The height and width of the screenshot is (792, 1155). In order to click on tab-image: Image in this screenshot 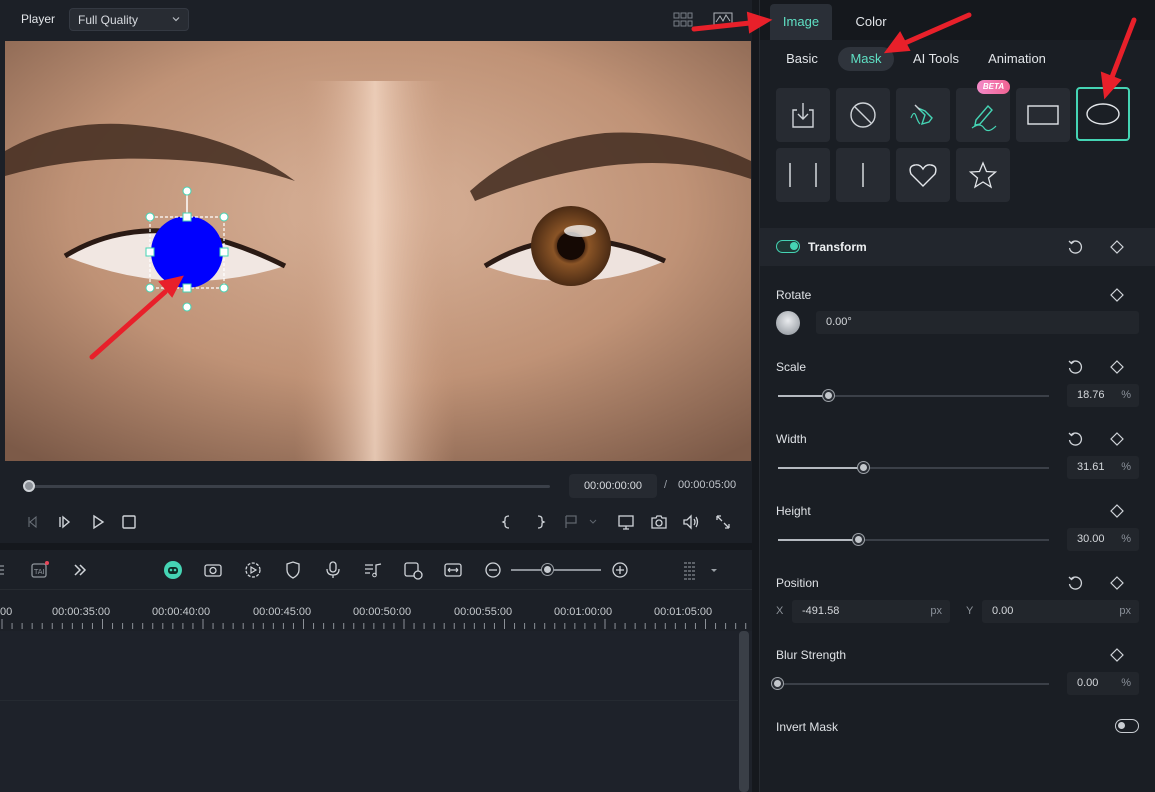, I will do `click(801, 22)`.